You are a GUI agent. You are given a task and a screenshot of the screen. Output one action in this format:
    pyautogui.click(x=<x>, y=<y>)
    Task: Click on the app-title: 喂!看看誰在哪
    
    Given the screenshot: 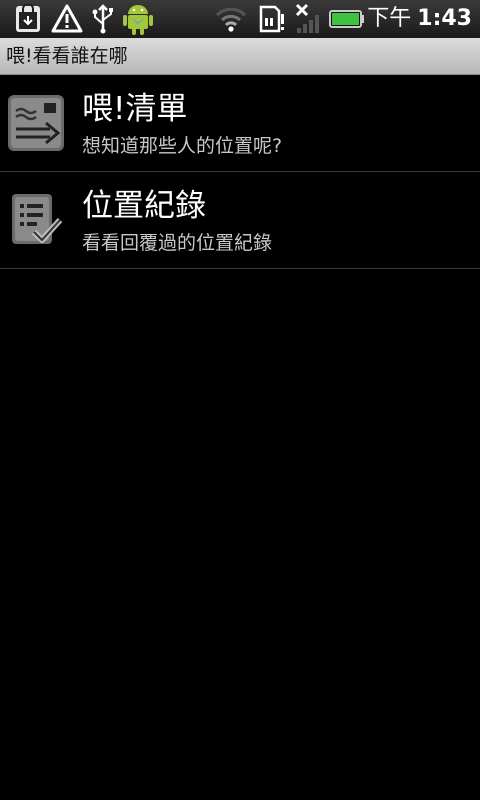 What is the action you would take?
    pyautogui.click(x=67, y=56)
    